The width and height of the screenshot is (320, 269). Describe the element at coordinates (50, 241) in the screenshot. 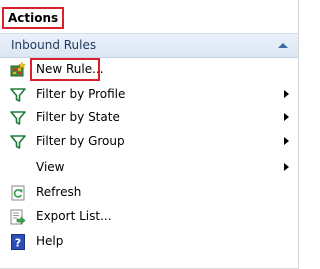

I see `action-label: Help` at that location.